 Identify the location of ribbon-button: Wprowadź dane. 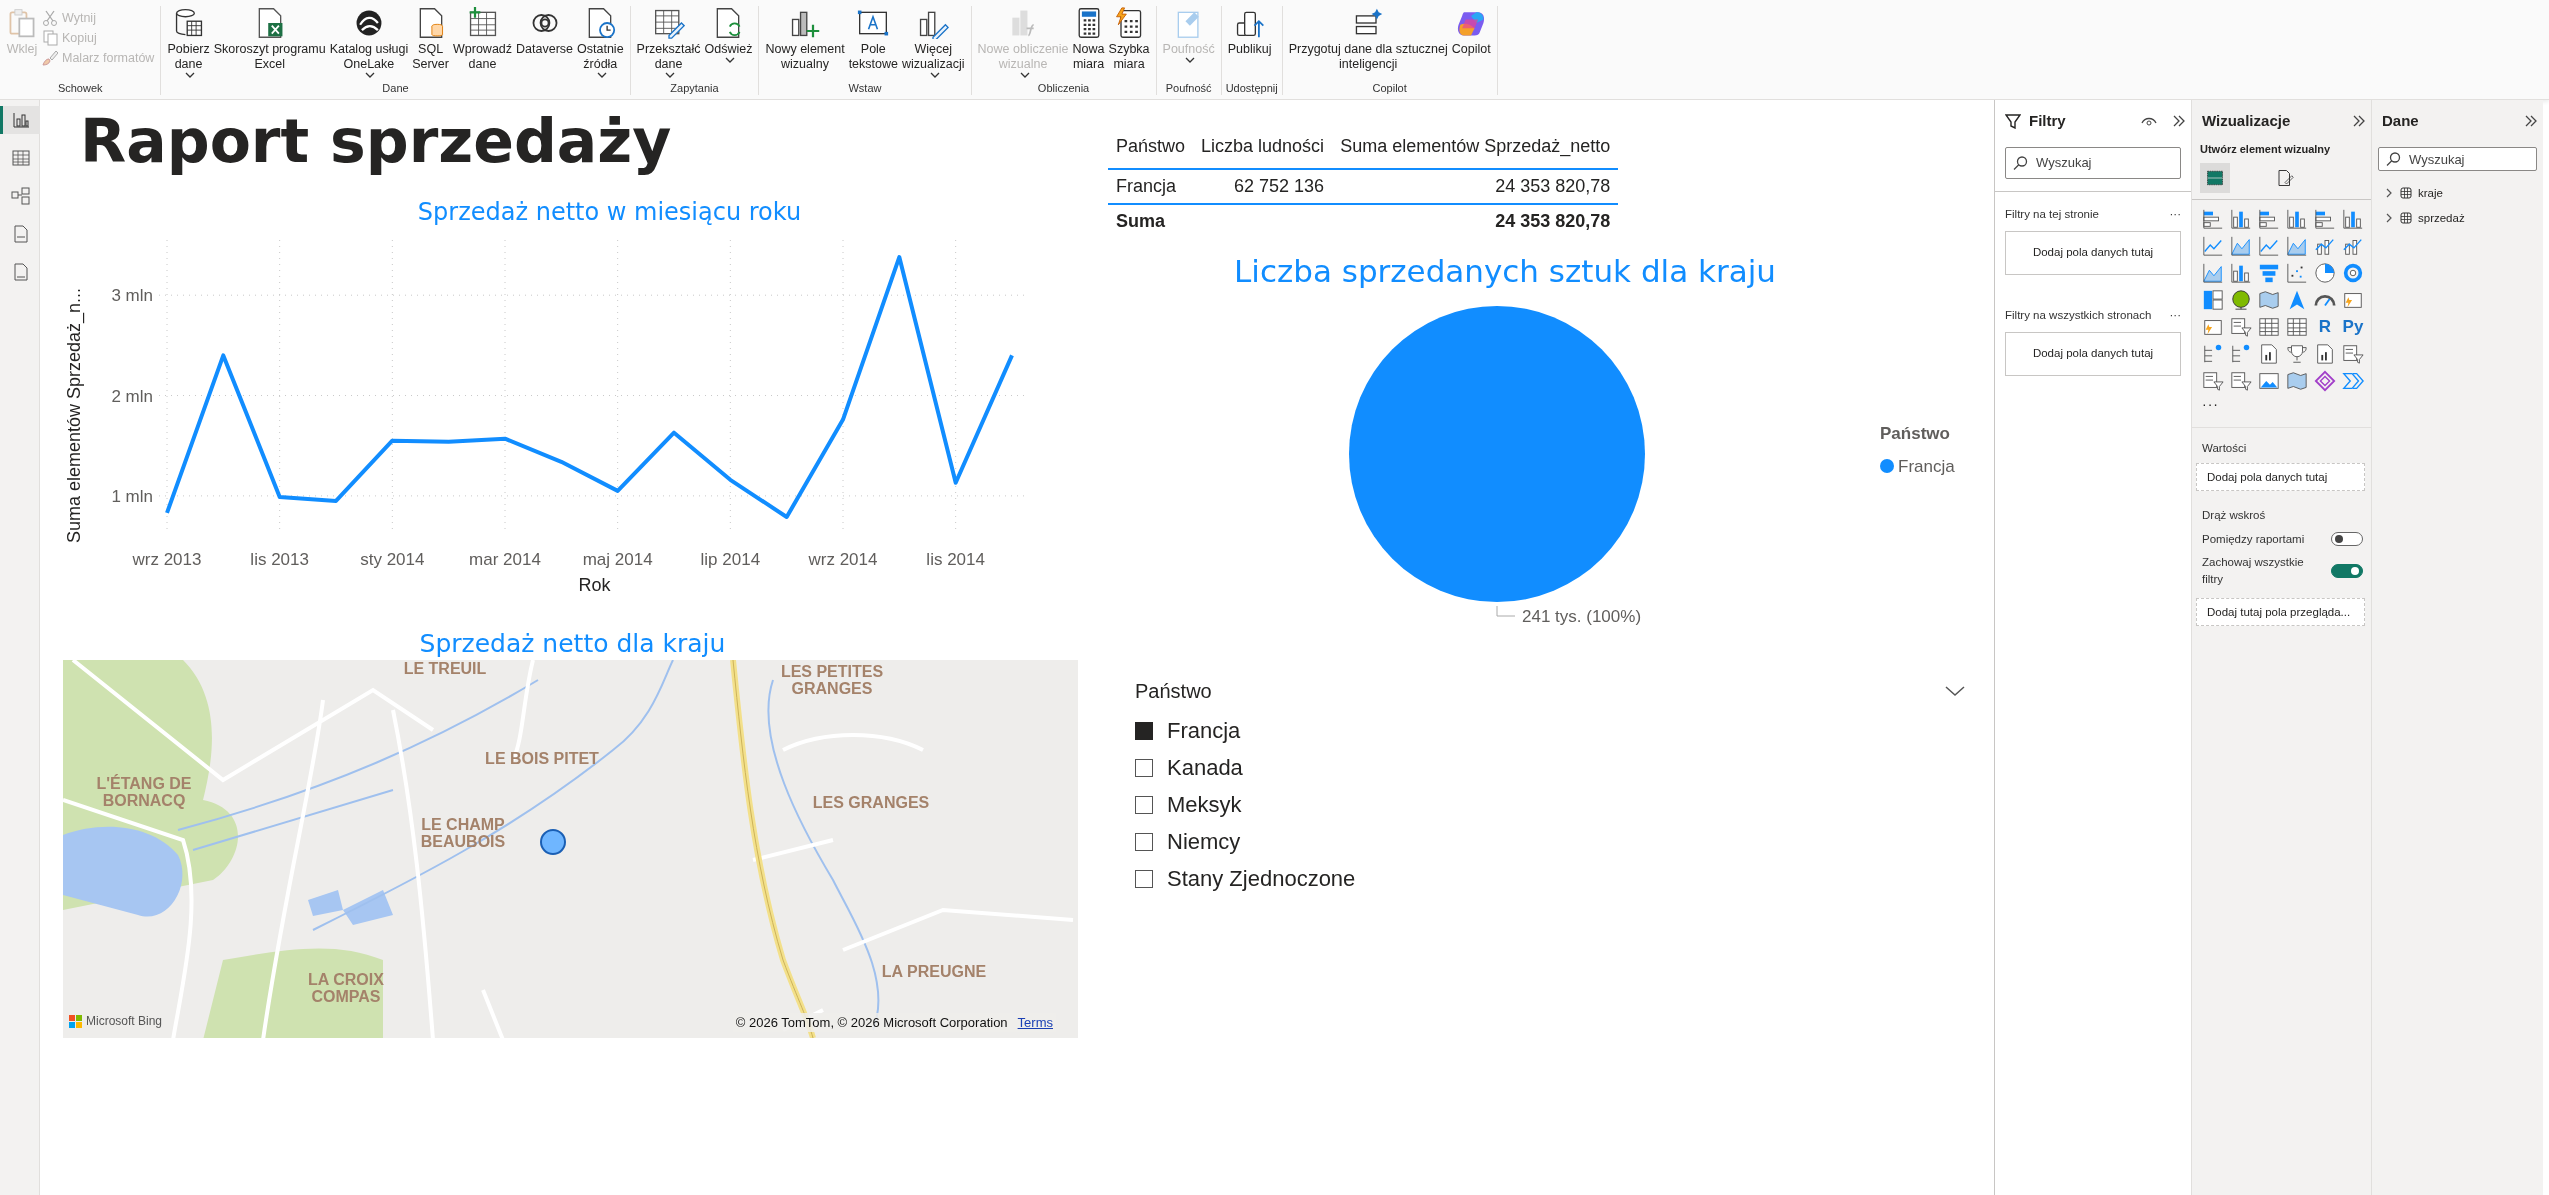
(483, 39).